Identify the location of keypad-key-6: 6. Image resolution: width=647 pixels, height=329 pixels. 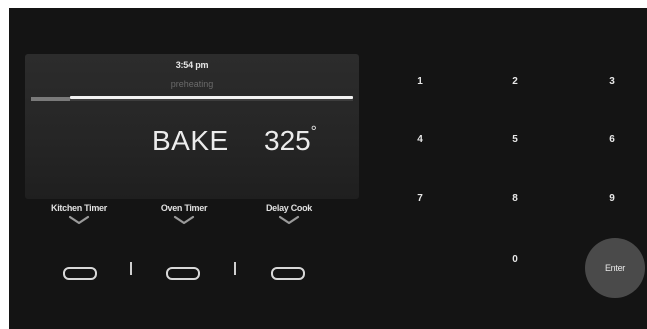
(612, 140).